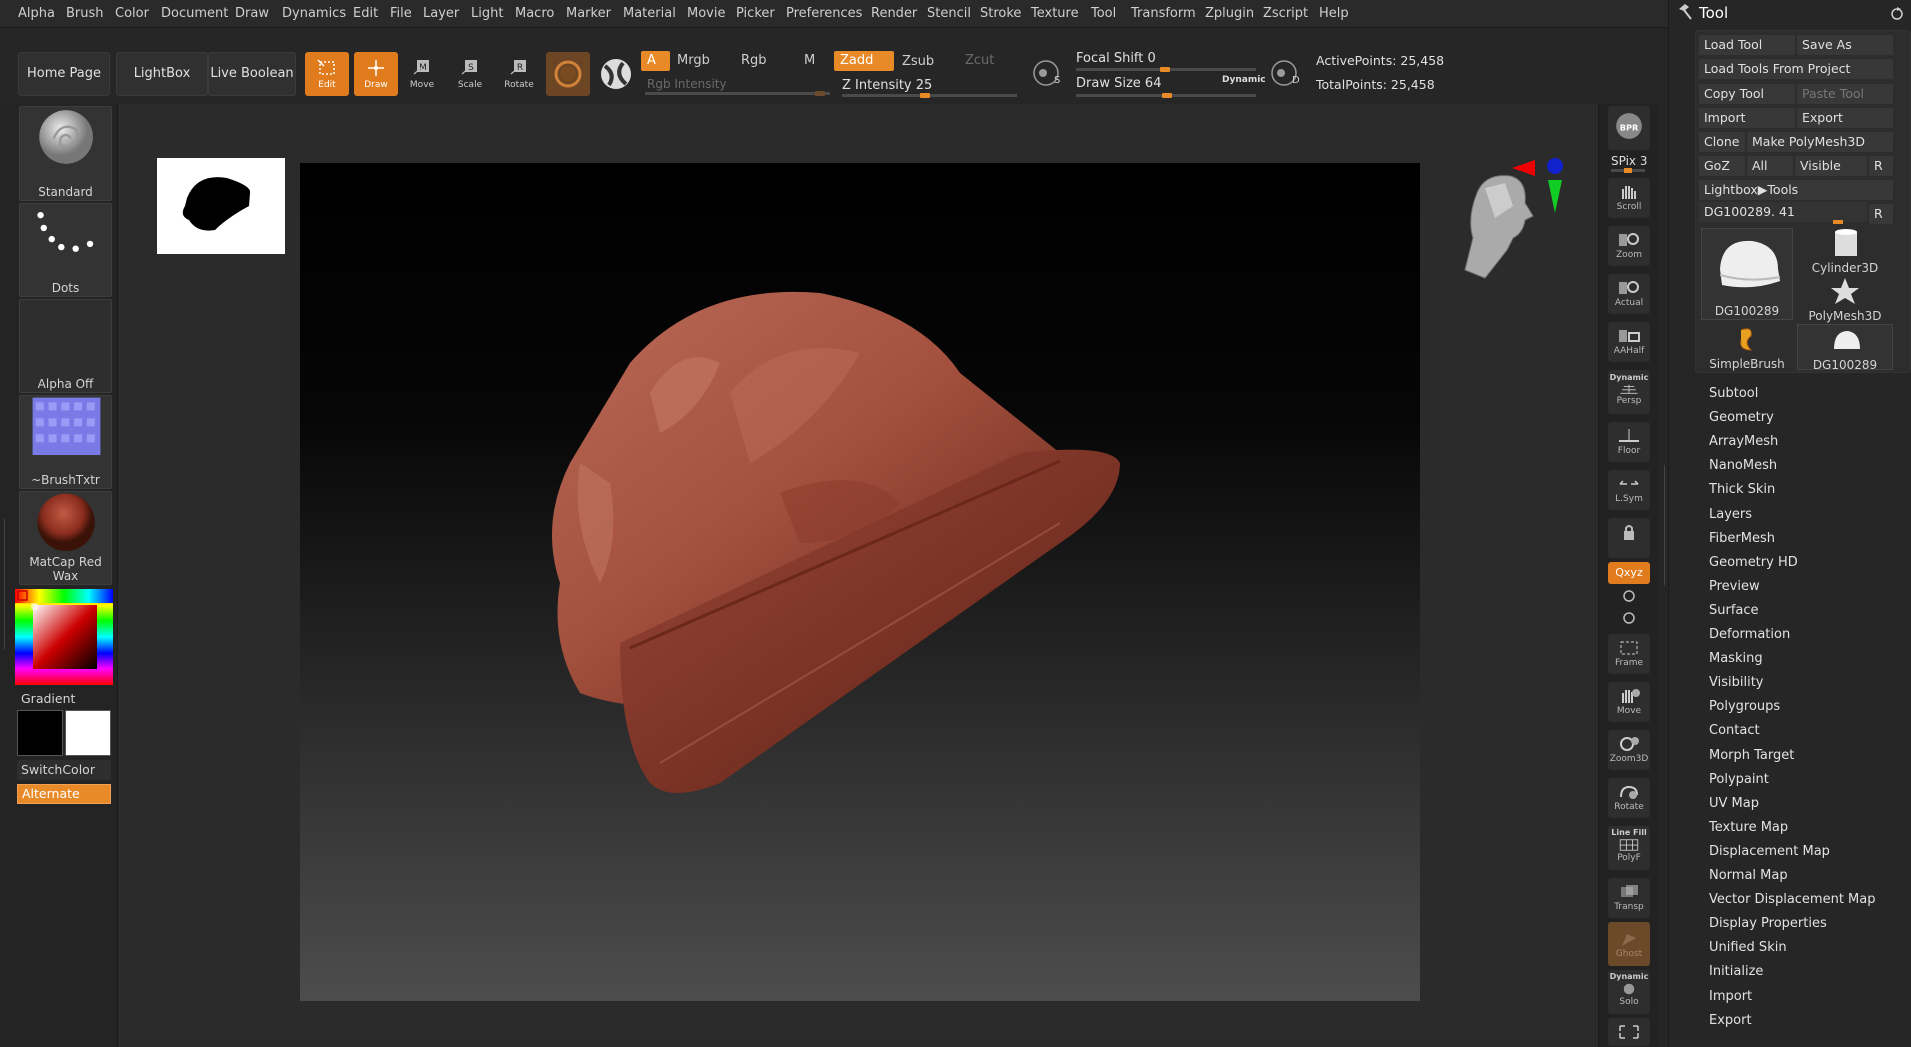 Image resolution: width=1911 pixels, height=1047 pixels. I want to click on frame-button: Frame, so click(1629, 654).